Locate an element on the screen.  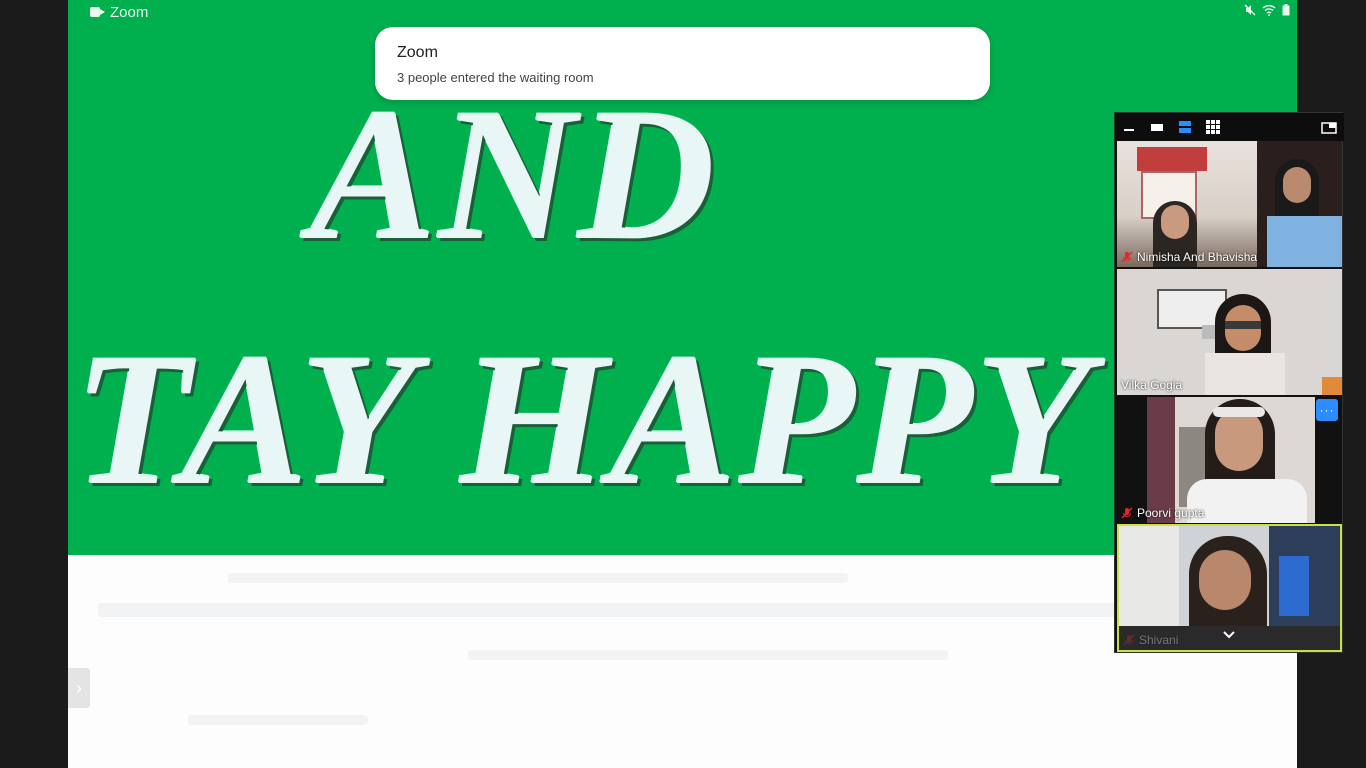
participant-more-button: ··· is located at coordinates (1327, 410).